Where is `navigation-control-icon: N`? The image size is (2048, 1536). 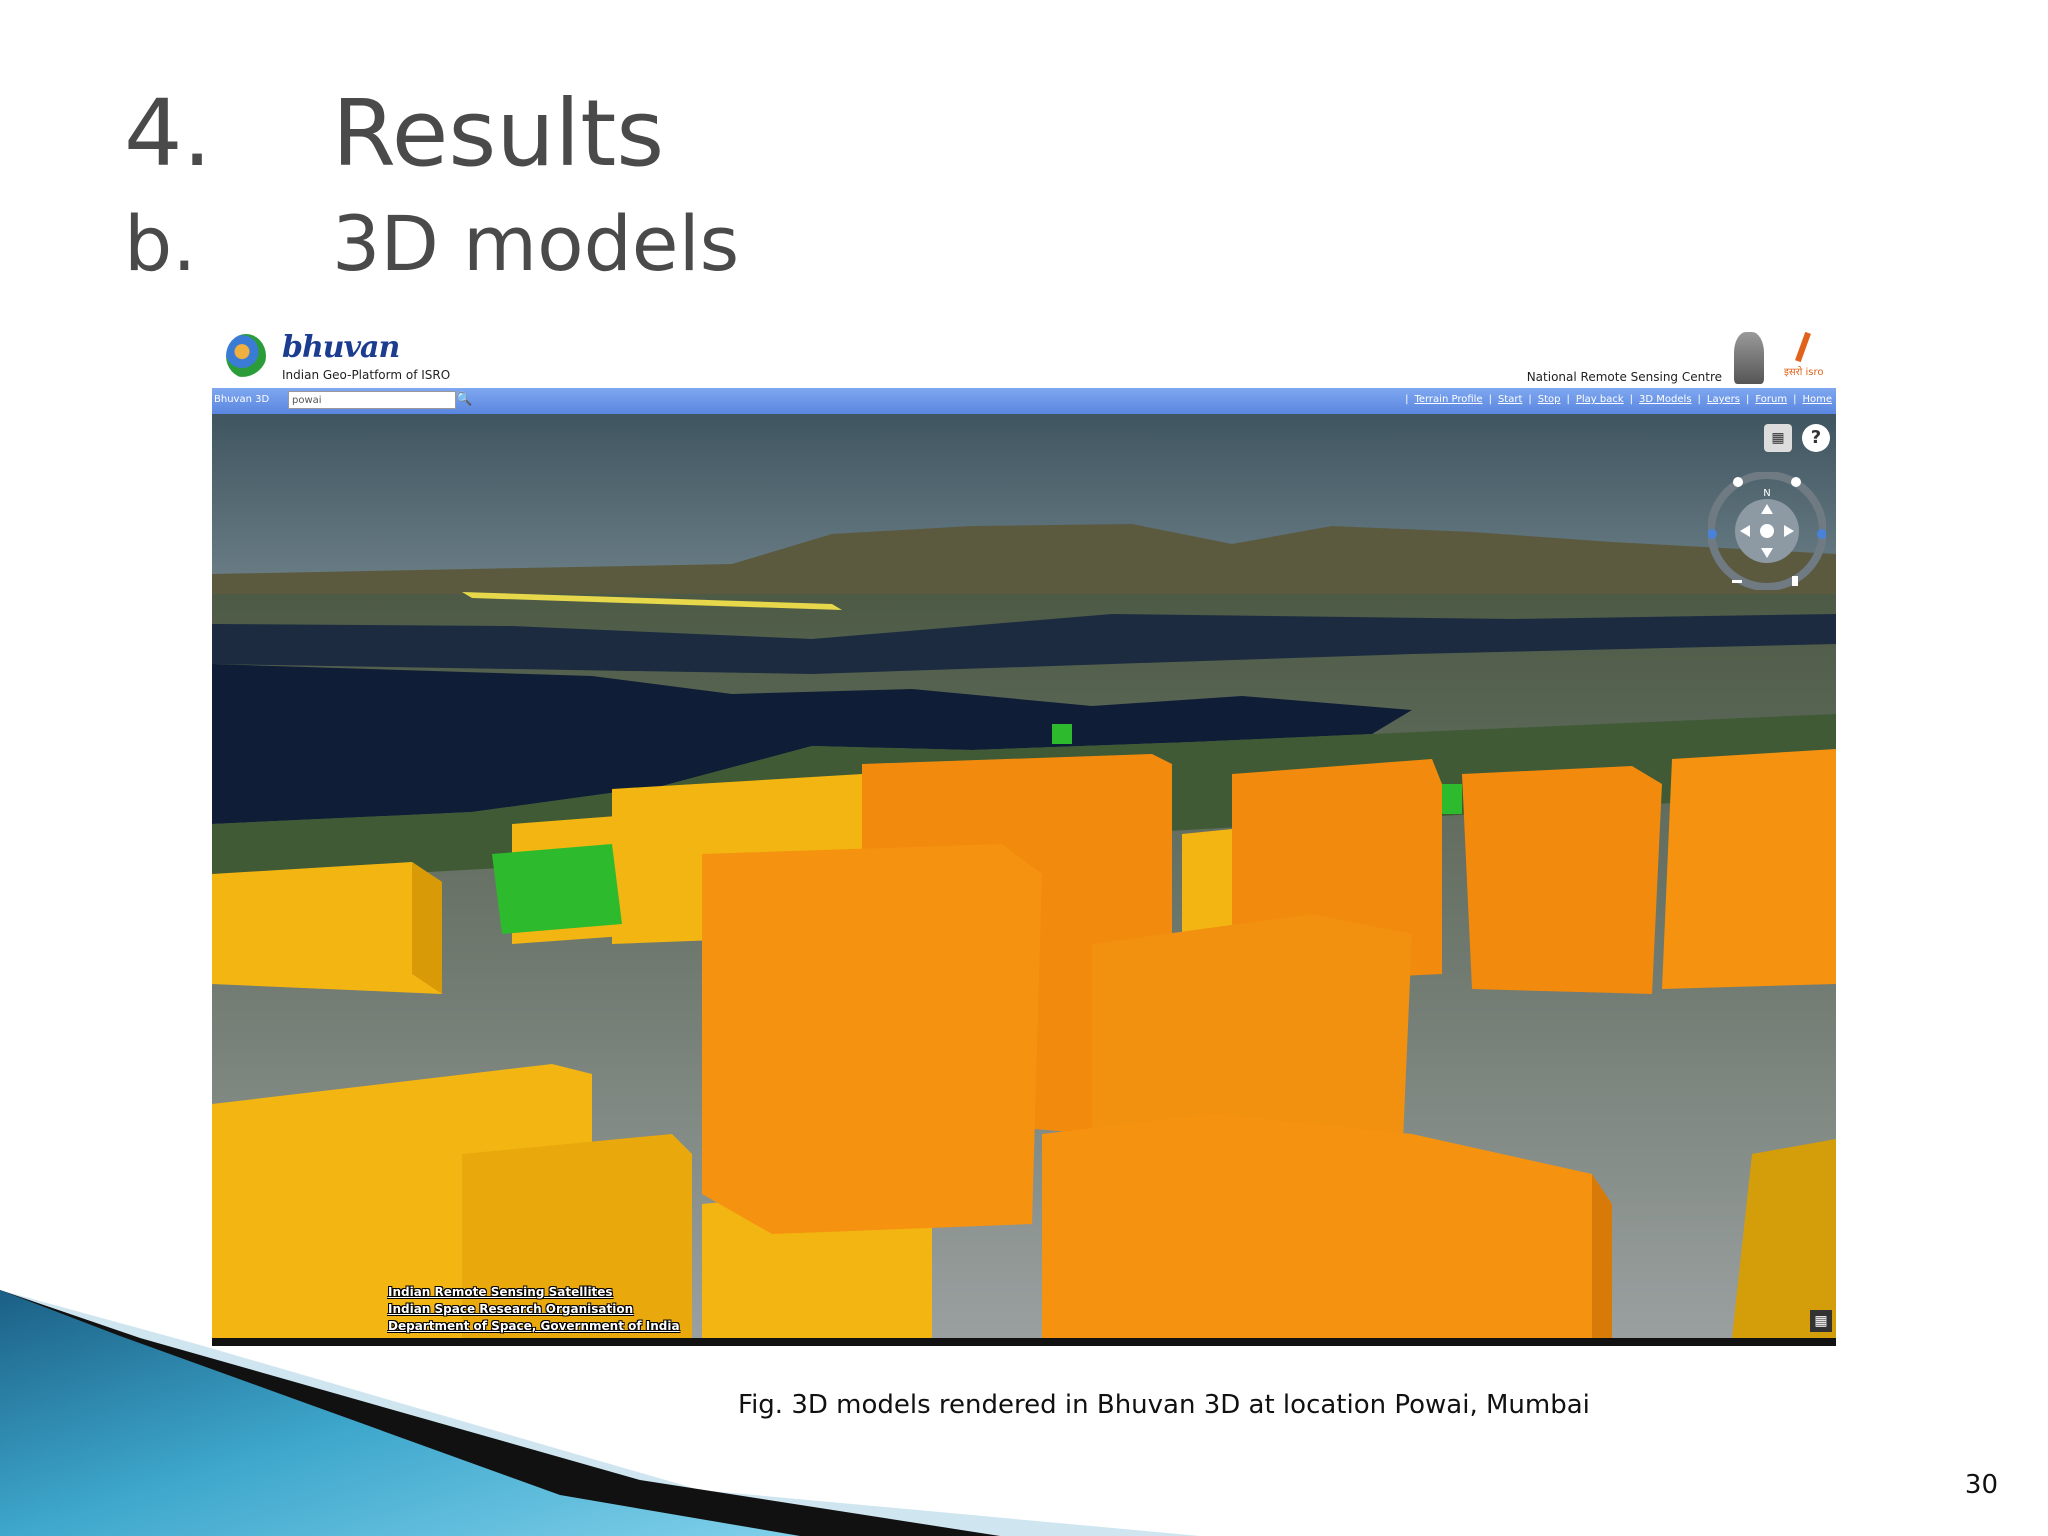
navigation-control-icon: N is located at coordinates (1767, 531).